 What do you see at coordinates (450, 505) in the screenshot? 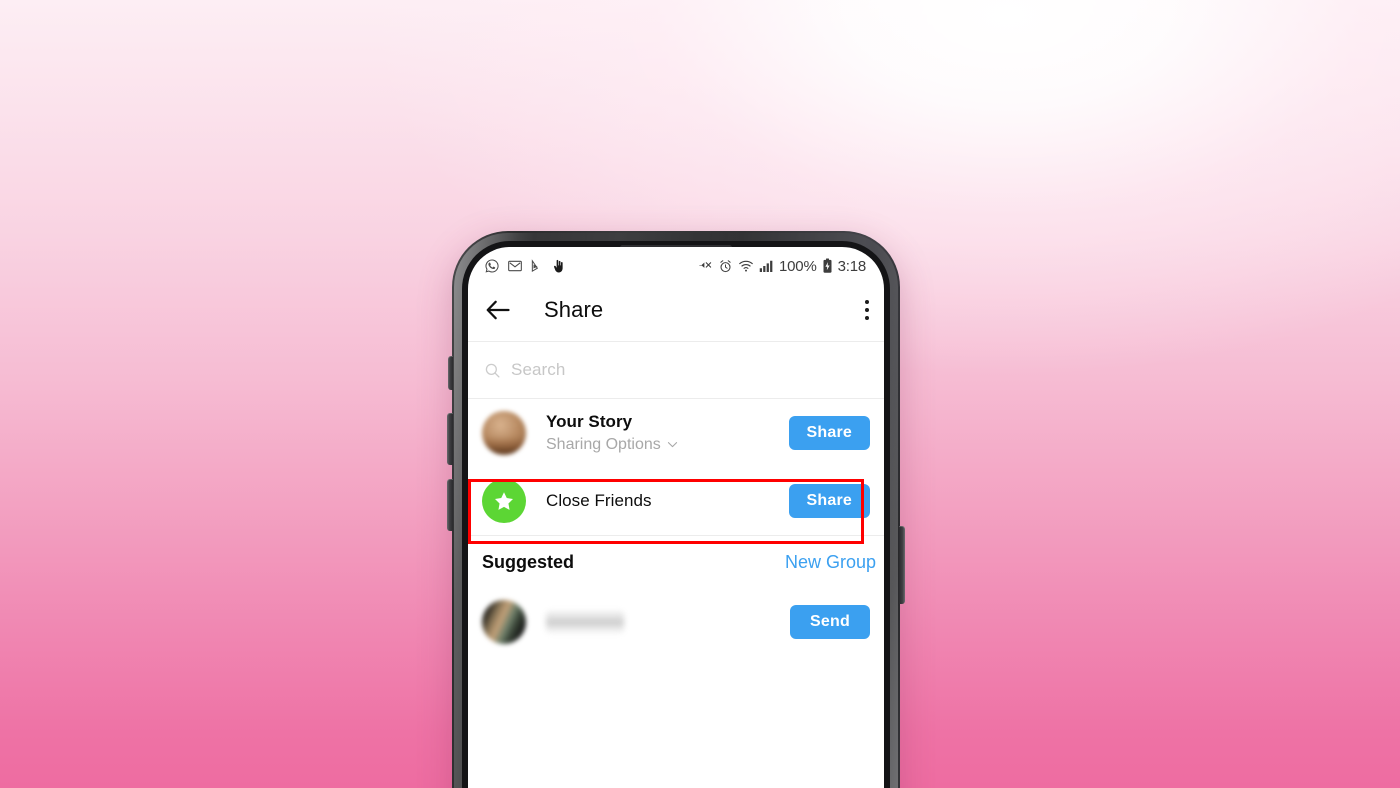
I see `volume-down-button` at bounding box center [450, 505].